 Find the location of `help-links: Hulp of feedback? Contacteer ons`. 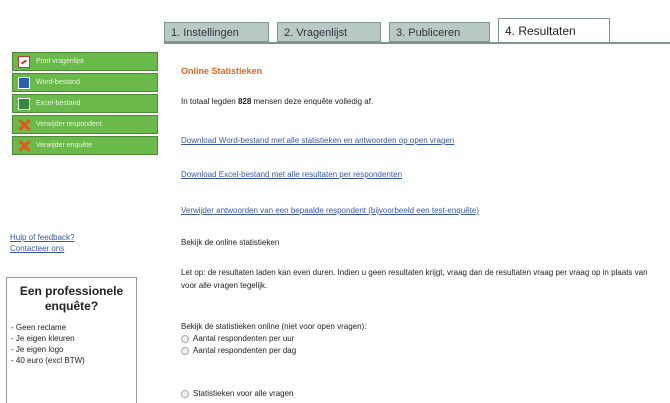

help-links: Hulp of feedback? Contacteer ons is located at coordinates (42, 243).